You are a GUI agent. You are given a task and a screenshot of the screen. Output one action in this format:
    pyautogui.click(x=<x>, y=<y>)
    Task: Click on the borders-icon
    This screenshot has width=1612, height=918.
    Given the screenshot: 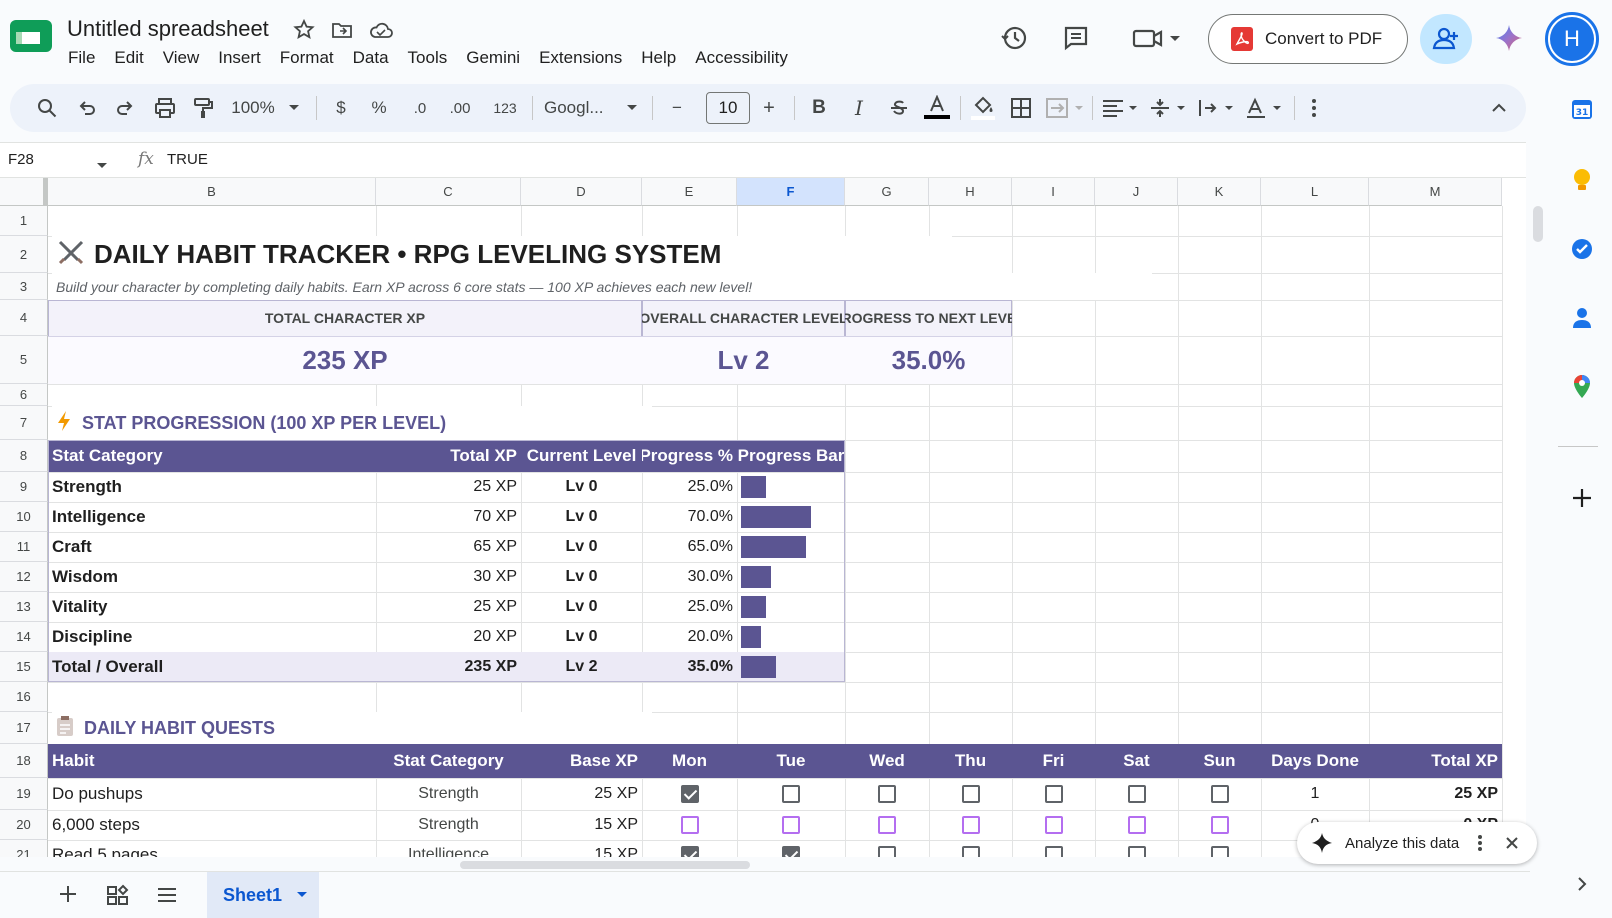 What is the action you would take?
    pyautogui.click(x=1021, y=108)
    